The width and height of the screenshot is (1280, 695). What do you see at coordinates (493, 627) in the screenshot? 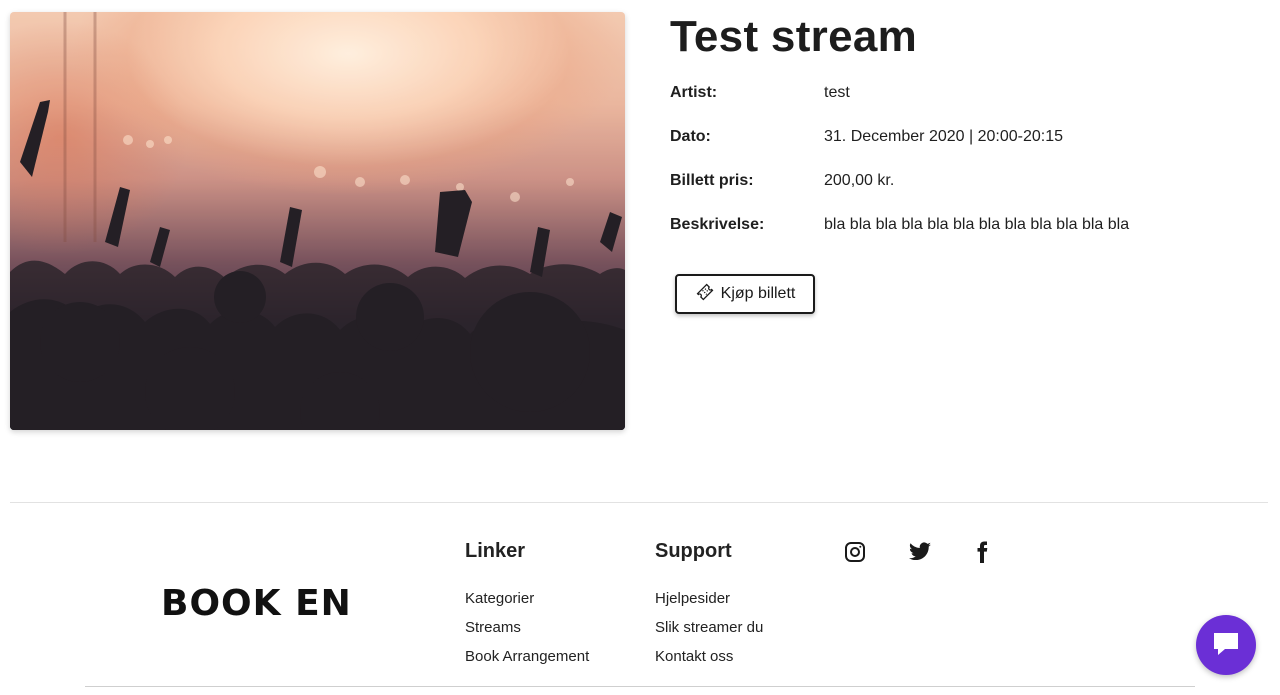
I see `footer-link-streams: Streams` at bounding box center [493, 627].